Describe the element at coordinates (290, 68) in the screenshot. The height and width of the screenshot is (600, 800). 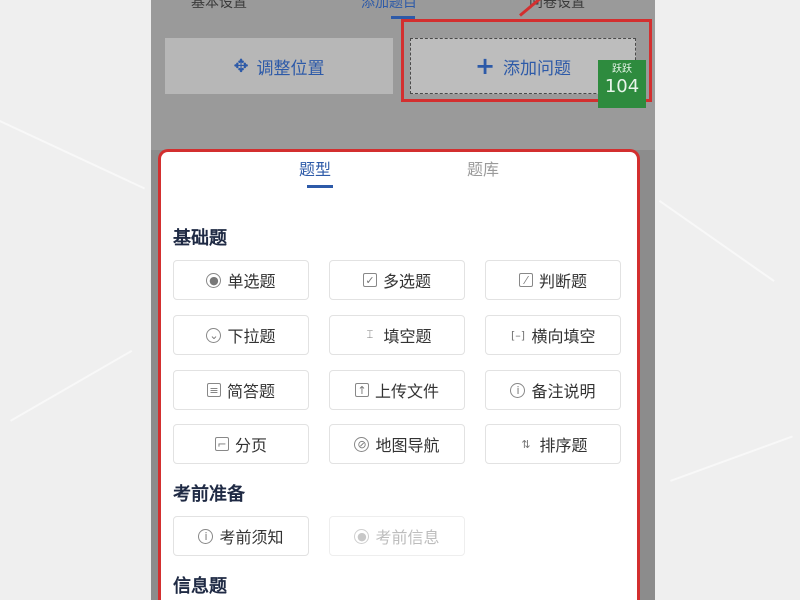
I see `adjust-position-label: 调整位置` at that location.